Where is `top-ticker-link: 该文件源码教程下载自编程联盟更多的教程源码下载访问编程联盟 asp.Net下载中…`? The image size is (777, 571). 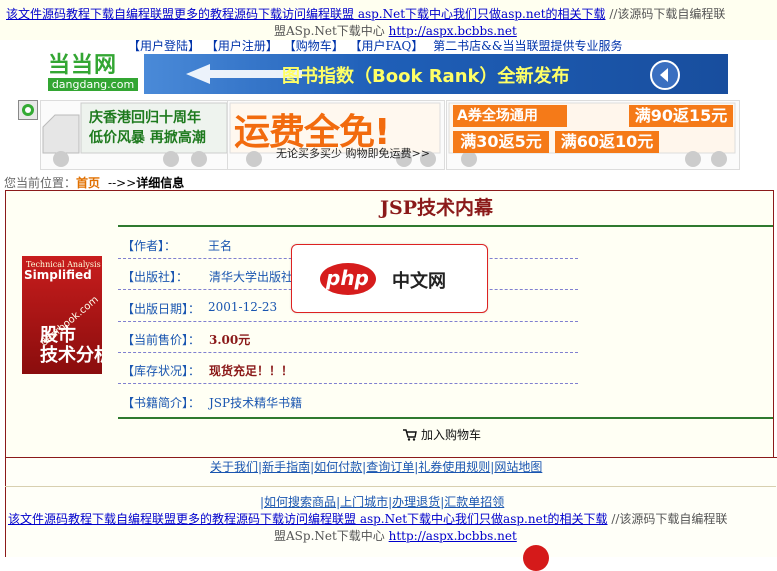 top-ticker-link: 该文件源码教程下载自编程联盟更多的教程源码下载访问编程联盟 asp.Net下载中… is located at coordinates (306, 14).